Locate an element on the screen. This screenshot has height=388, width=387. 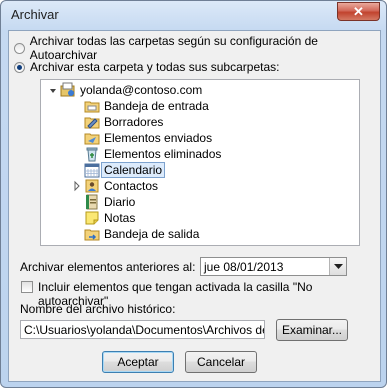
ok-button-label: Aceptar is located at coordinates (138, 362).